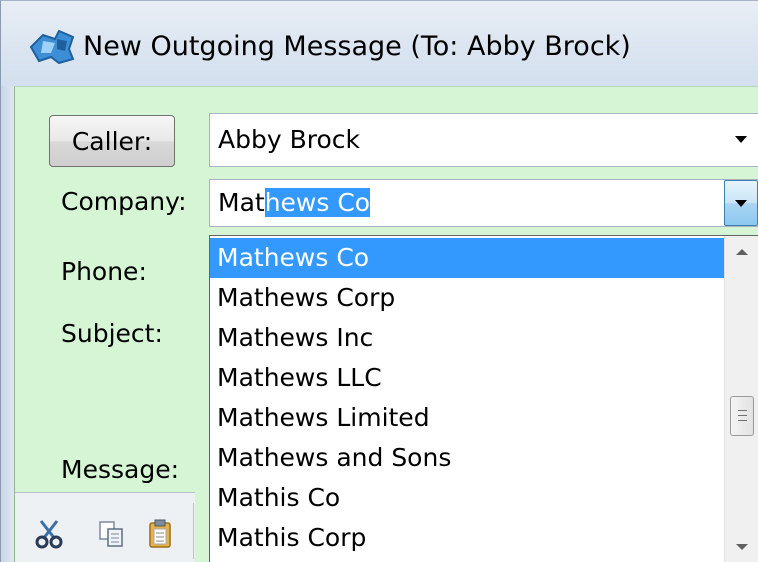 This screenshot has width=758, height=562. What do you see at coordinates (483, 203) in the screenshot?
I see `company-combobox: Mathews Co` at bounding box center [483, 203].